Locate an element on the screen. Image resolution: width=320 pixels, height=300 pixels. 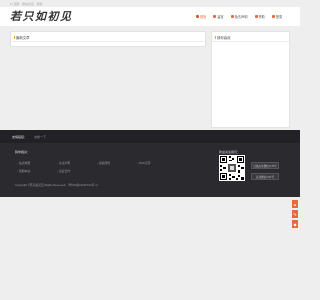
nav-item-message: 留言 is located at coordinates (218, 16).